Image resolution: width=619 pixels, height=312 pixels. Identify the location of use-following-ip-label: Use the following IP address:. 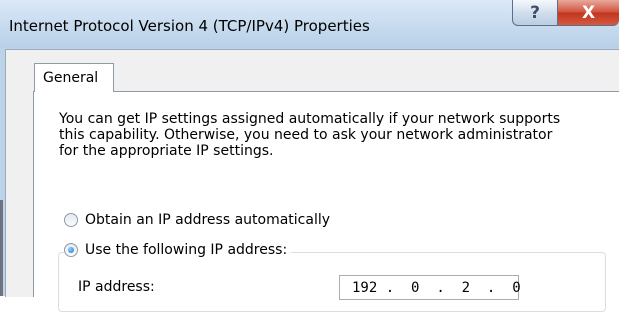
(186, 250).